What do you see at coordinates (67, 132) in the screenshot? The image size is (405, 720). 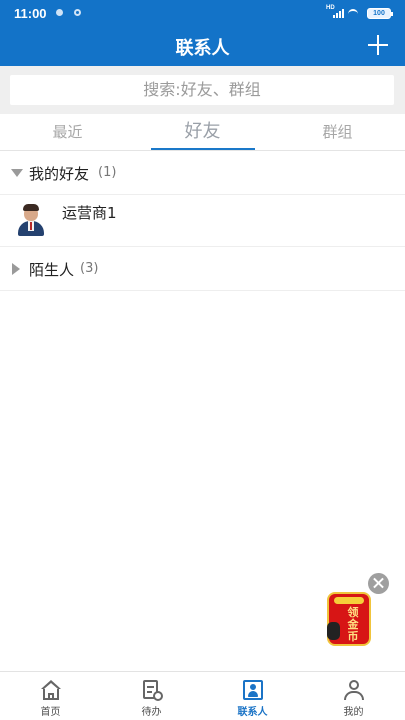 I see `tab-recent: 最近` at bounding box center [67, 132].